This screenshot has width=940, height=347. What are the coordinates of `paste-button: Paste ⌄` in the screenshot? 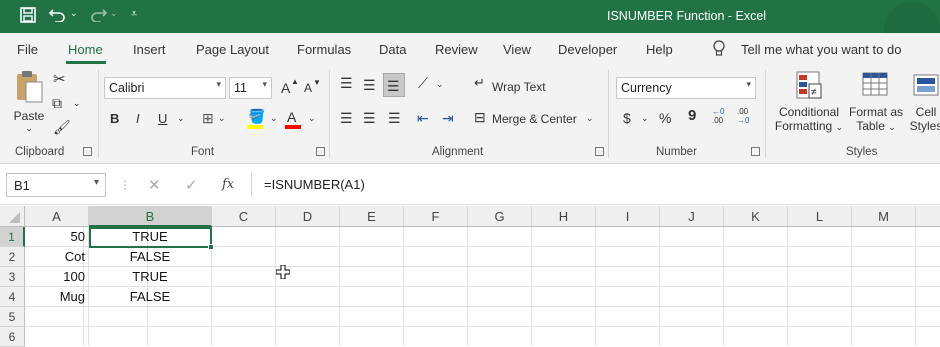 It's located at (29, 103).